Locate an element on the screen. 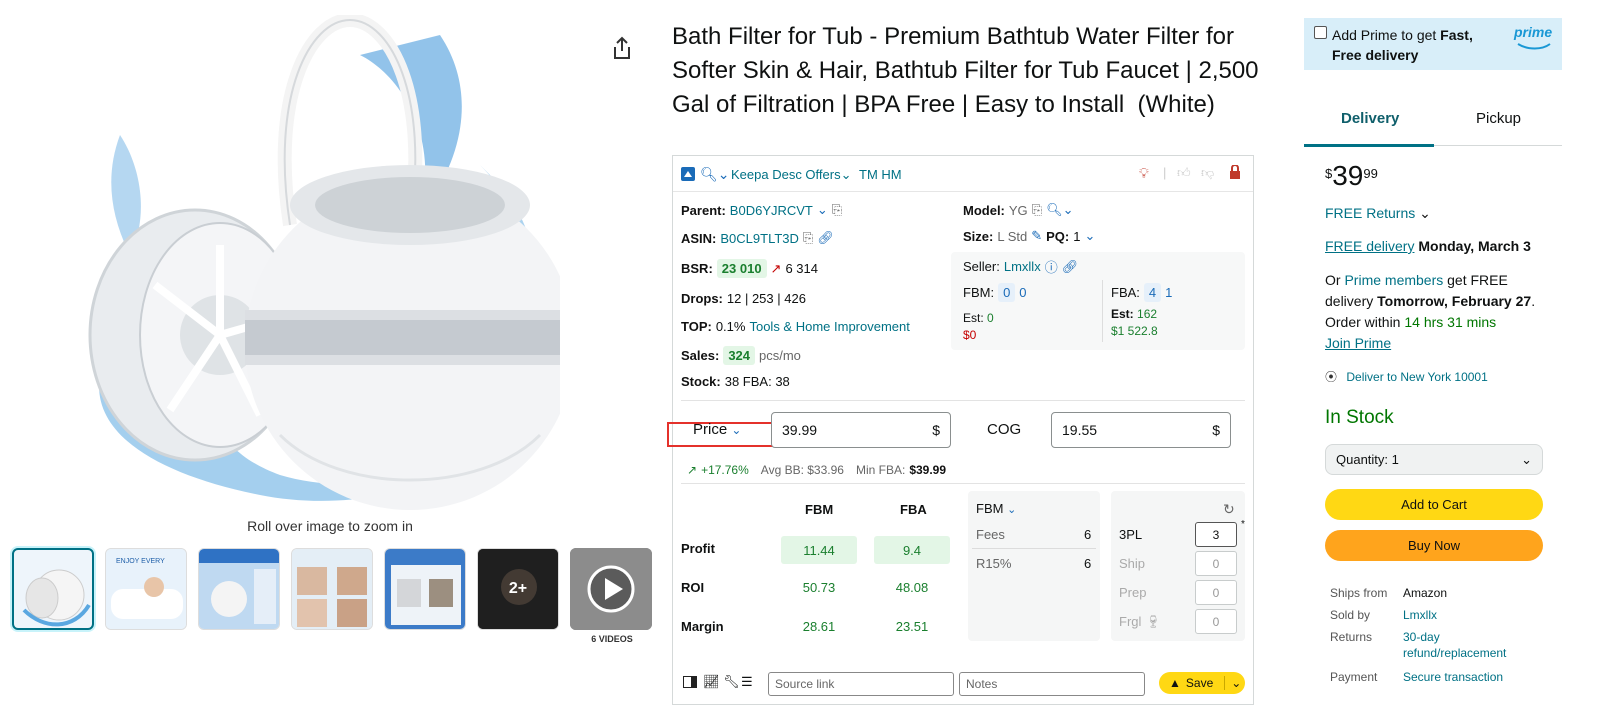 This screenshot has width=1600, height=711. category-link: Tools & Home Improvement is located at coordinates (829, 326).